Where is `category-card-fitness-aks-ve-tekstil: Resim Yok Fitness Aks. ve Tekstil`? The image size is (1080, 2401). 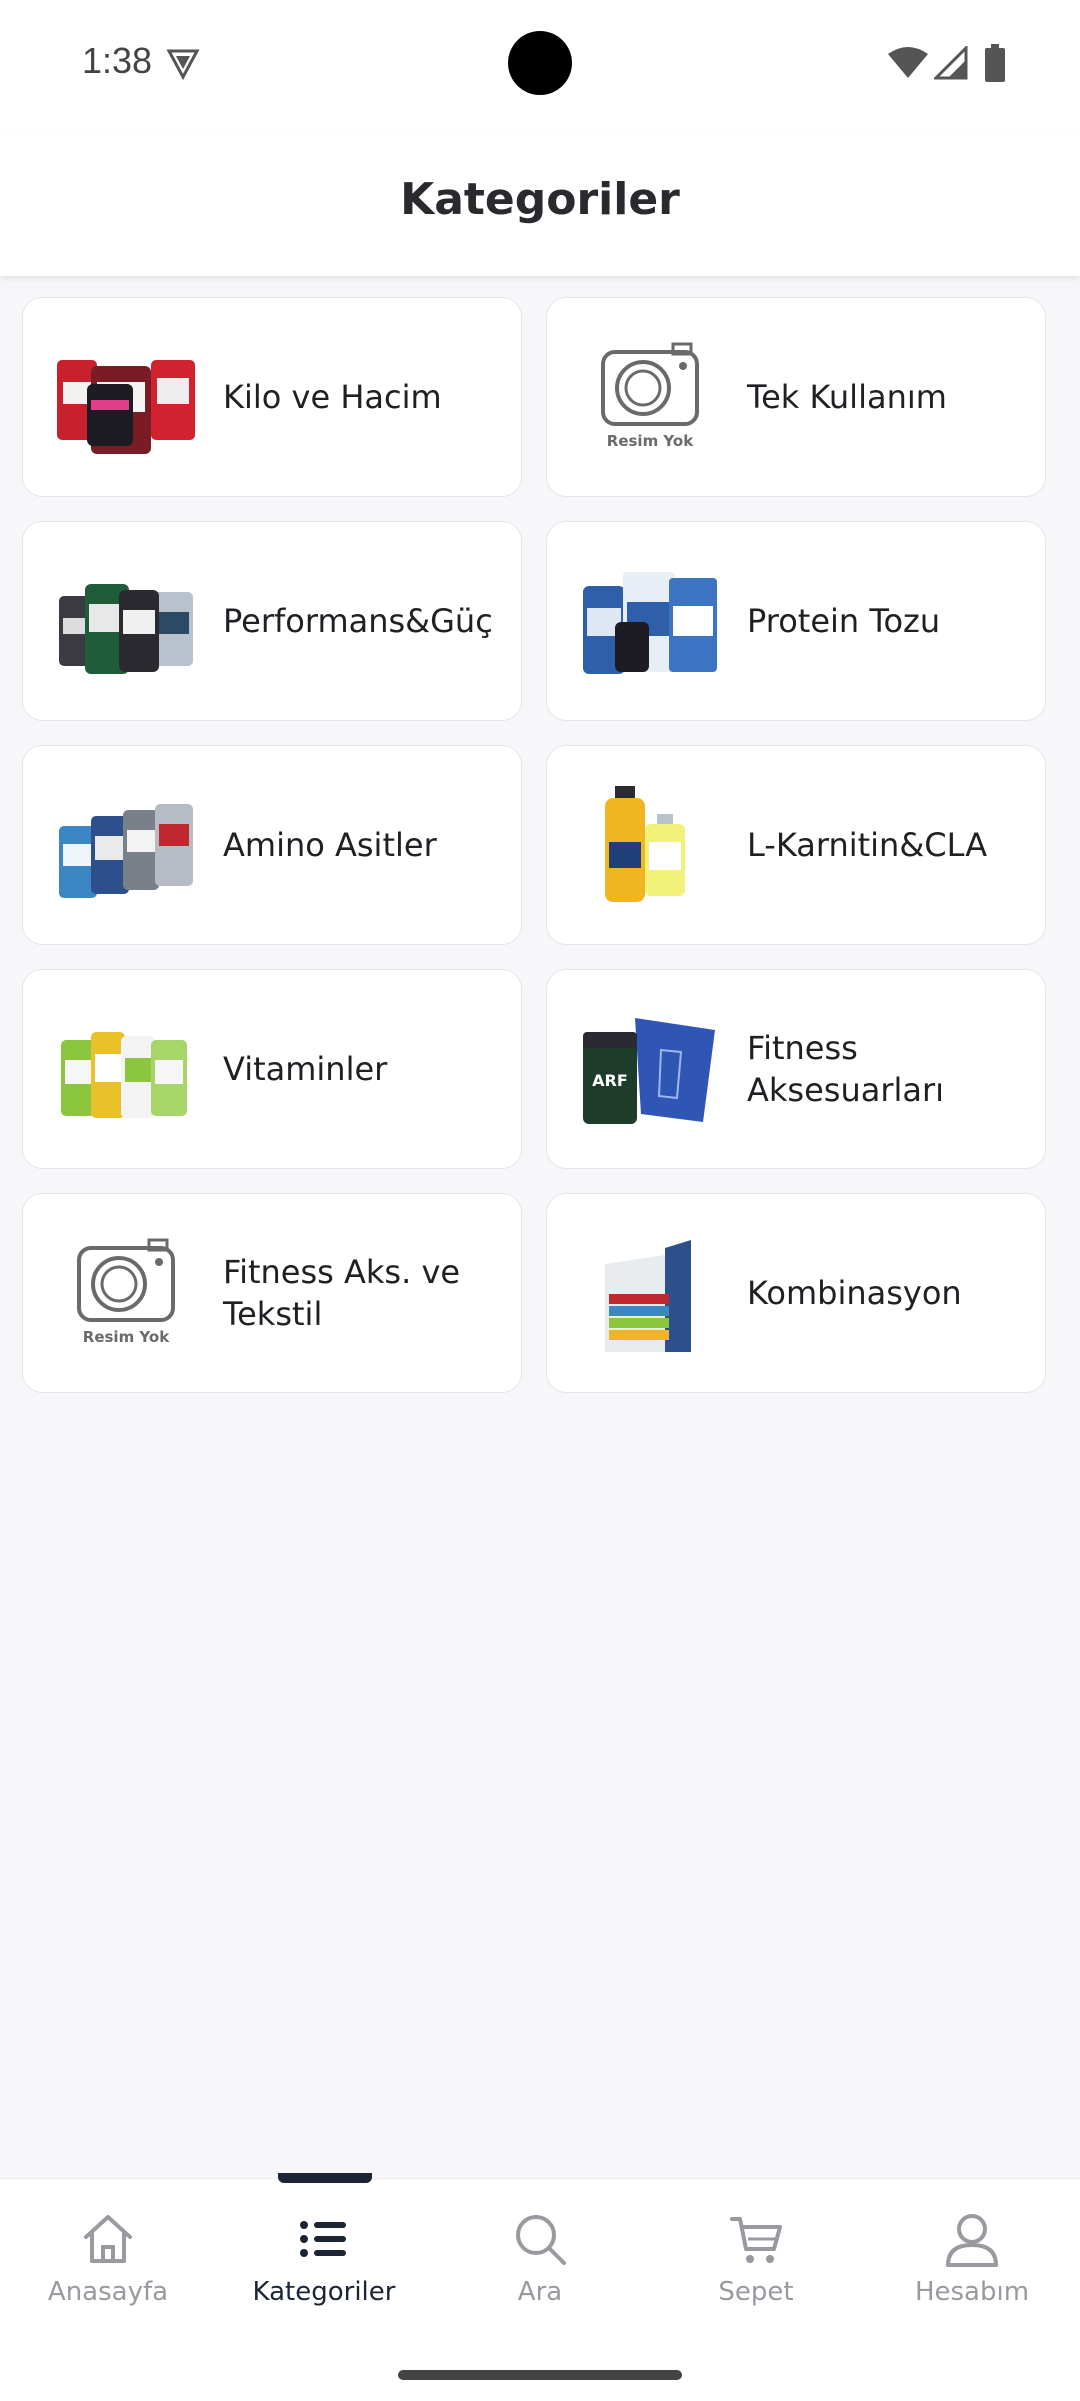
category-card-fitness-aks-ve-tekstil: Resim Yok Fitness Aks. ve Tekstil is located at coordinates (272, 1293).